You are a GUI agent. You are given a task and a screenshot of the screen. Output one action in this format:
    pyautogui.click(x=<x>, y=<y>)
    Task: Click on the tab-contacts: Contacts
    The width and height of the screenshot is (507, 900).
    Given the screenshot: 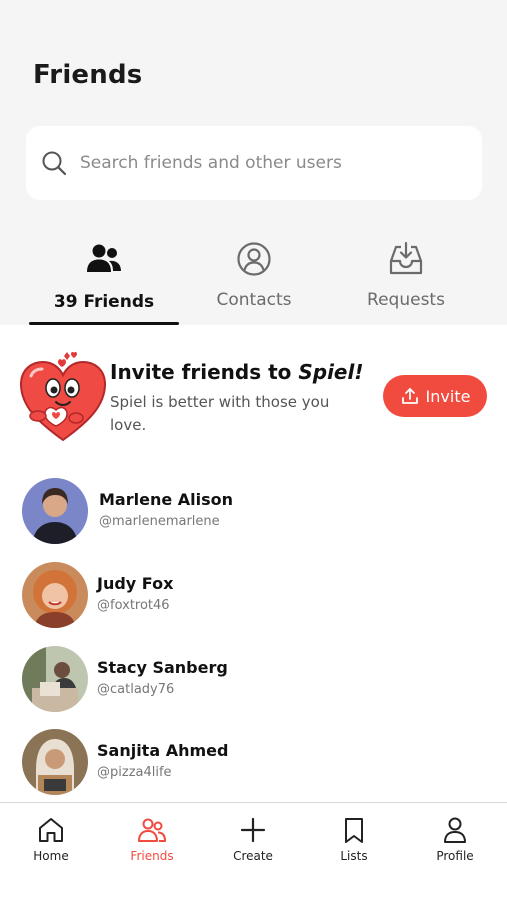 What is the action you would take?
    pyautogui.click(x=254, y=282)
    